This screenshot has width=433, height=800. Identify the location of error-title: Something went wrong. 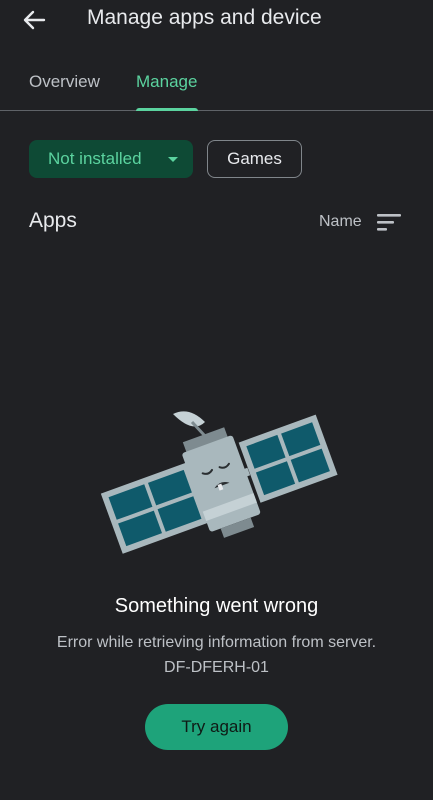
(216, 606).